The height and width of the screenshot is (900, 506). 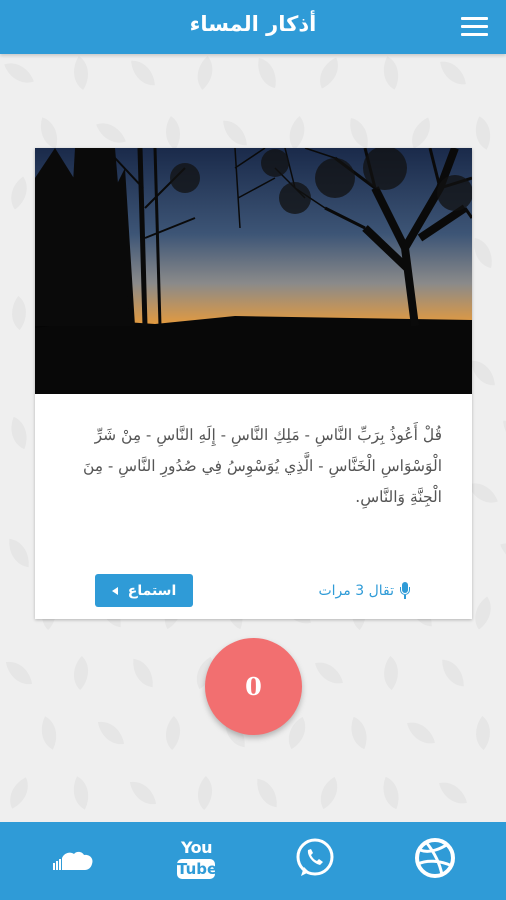 I want to click on hamburger-menu-icon, so click(x=474, y=27).